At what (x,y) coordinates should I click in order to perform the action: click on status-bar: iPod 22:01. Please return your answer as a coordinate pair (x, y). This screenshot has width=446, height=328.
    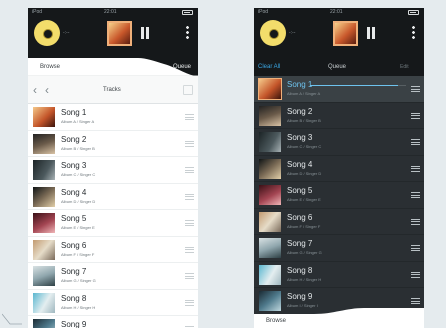
    Looking at the image, I should click on (339, 13).